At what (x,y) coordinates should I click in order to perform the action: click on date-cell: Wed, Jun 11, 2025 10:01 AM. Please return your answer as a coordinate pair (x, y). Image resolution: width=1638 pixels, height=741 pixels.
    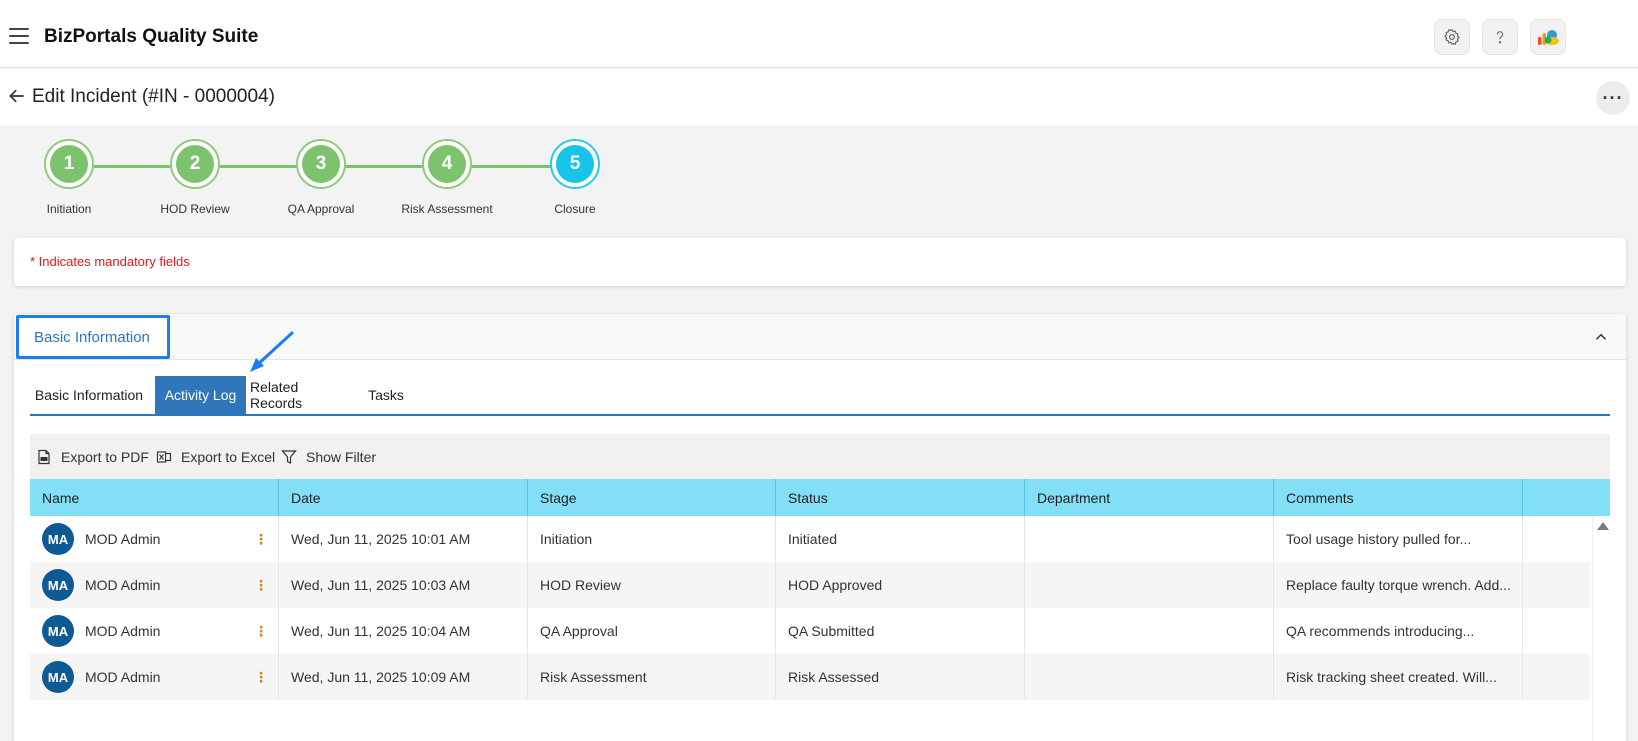
    Looking at the image, I should click on (403, 539).